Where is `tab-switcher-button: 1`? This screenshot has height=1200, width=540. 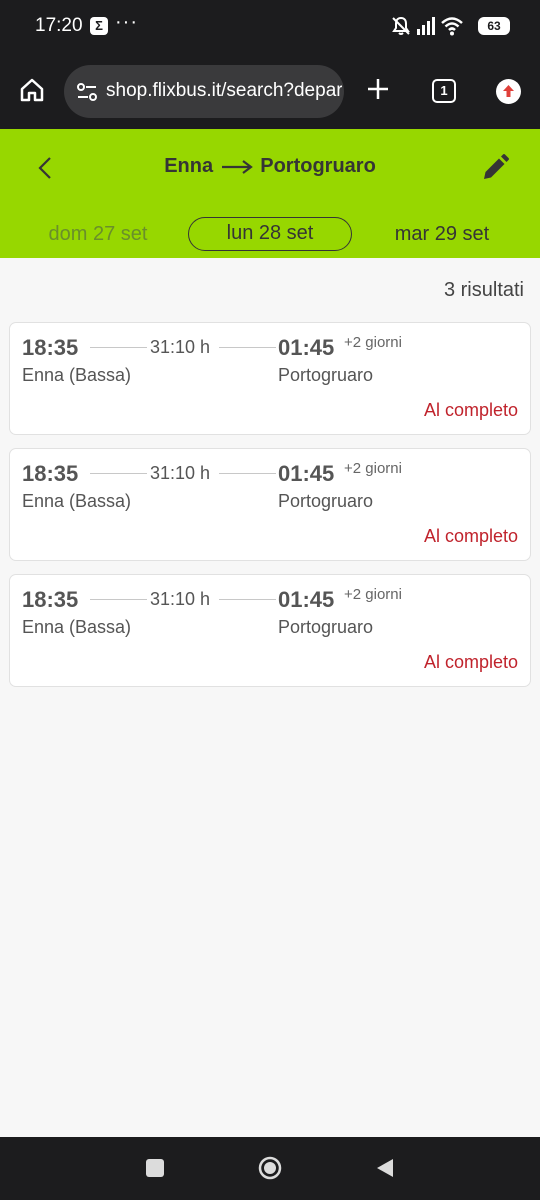
tab-switcher-button: 1 is located at coordinates (444, 91).